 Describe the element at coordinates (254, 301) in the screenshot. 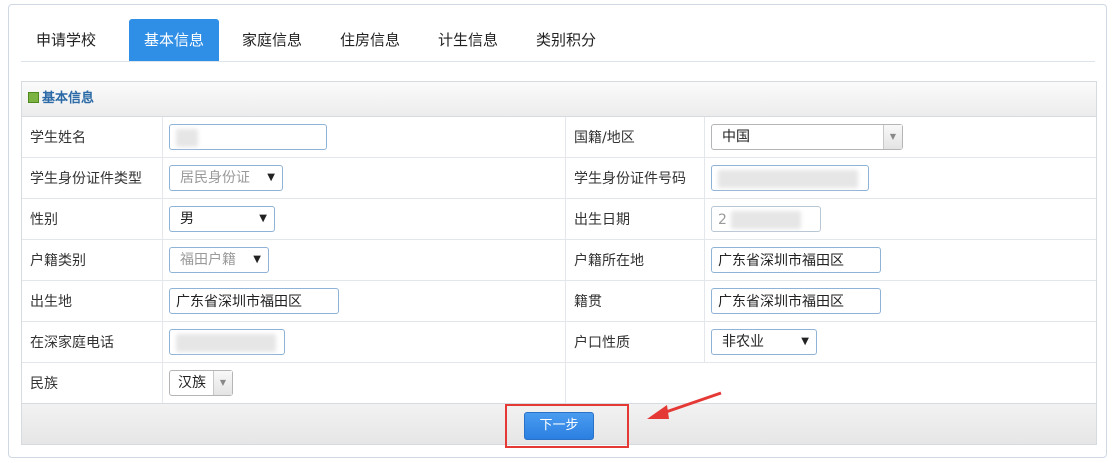

I see `birthplace-input: 广东省深圳市福田区` at that location.